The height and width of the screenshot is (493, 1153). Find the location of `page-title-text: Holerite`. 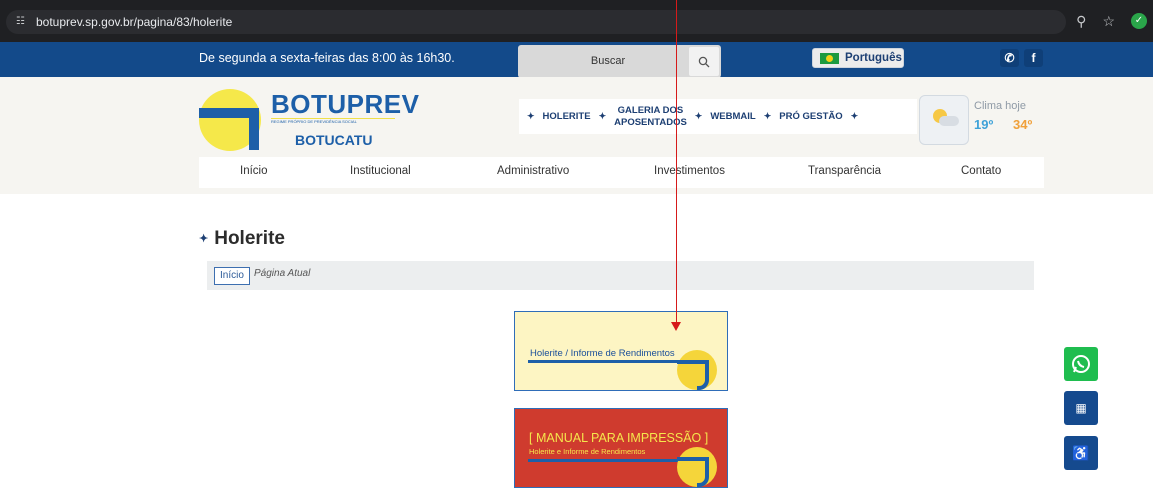

page-title-text: Holerite is located at coordinates (249, 238).